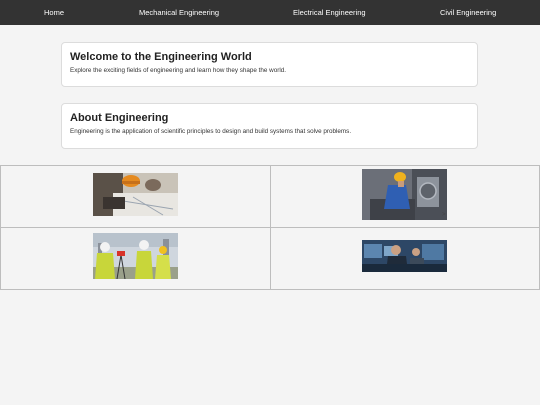  What do you see at coordinates (444, 215) in the screenshot?
I see `gallery-caret-text: >` at bounding box center [444, 215].